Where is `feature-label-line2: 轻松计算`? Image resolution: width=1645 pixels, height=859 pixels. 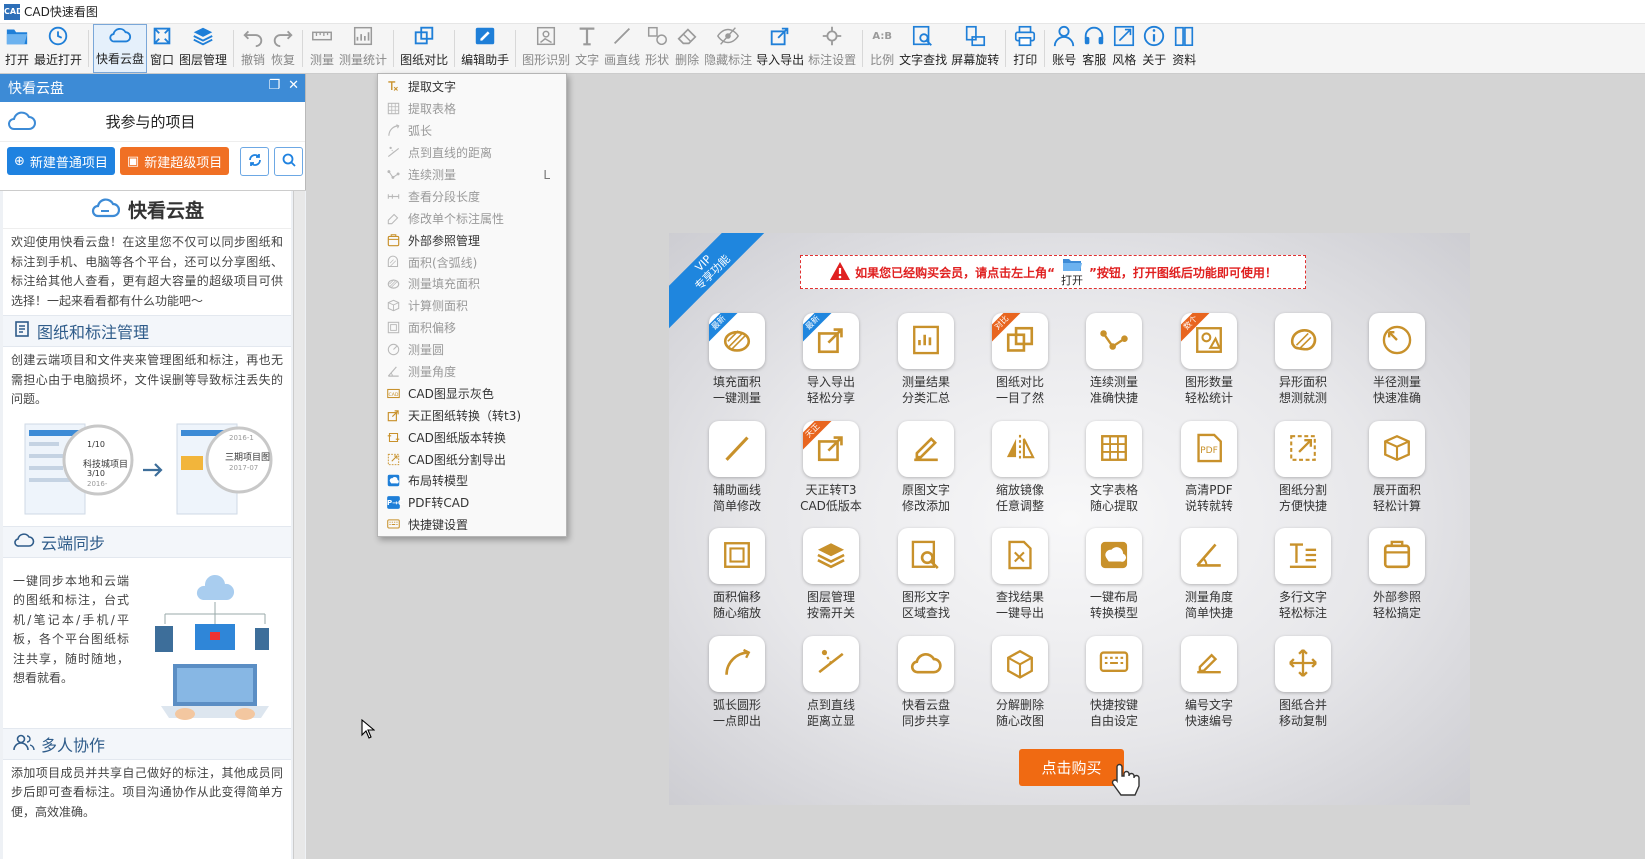 feature-label-line2: 轻松计算 is located at coordinates (1396, 506).